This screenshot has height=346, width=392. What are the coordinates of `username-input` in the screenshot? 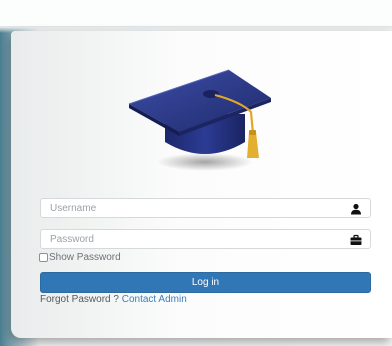 It's located at (191, 208).